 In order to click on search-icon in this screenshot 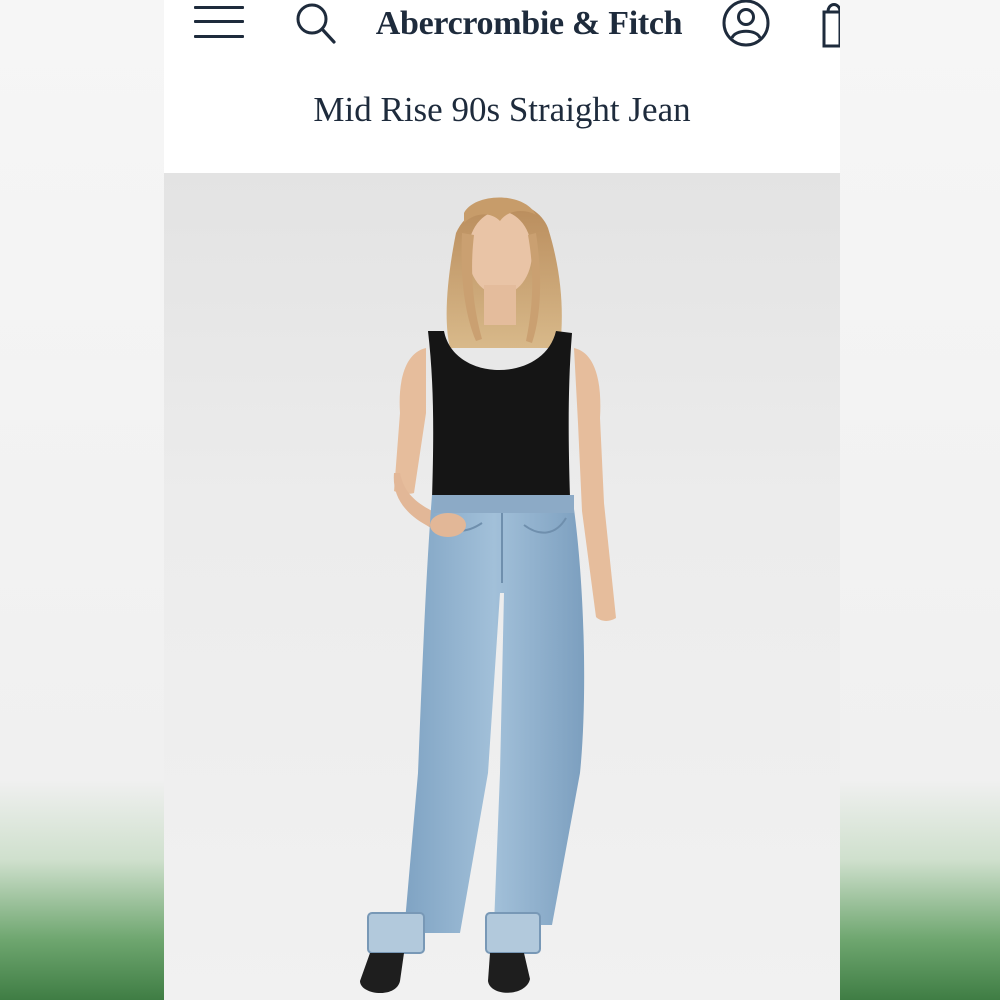, I will do `click(317, 23)`.